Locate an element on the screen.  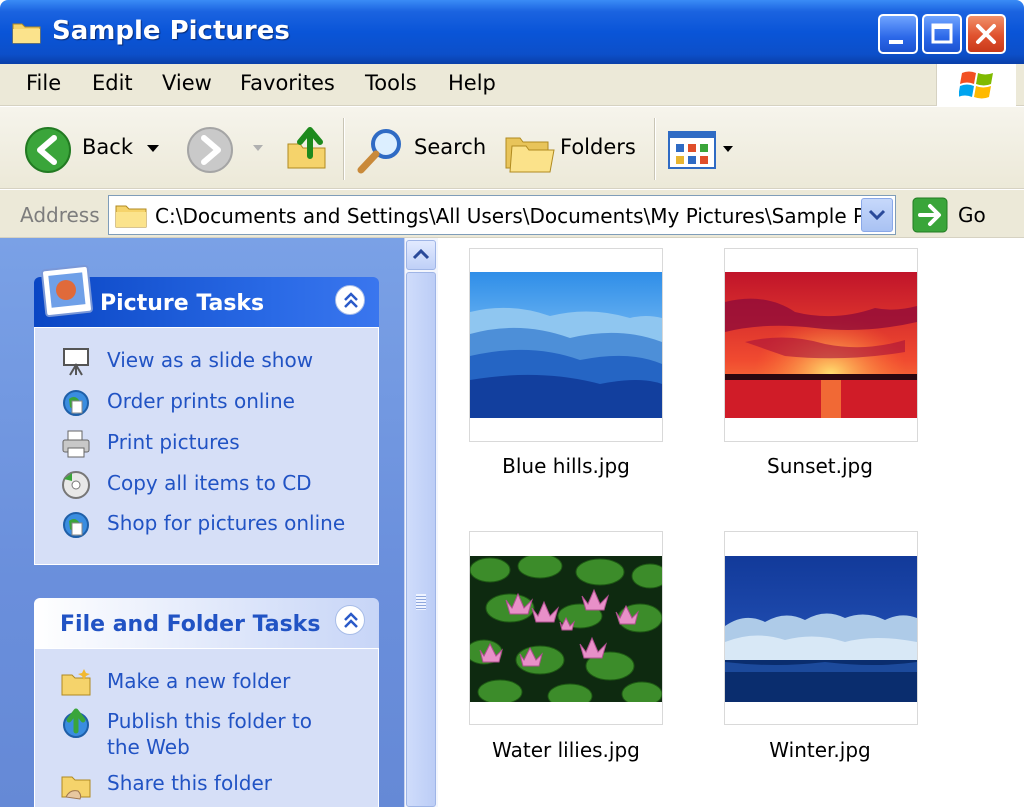
views-button is located at coordinates (703, 150).